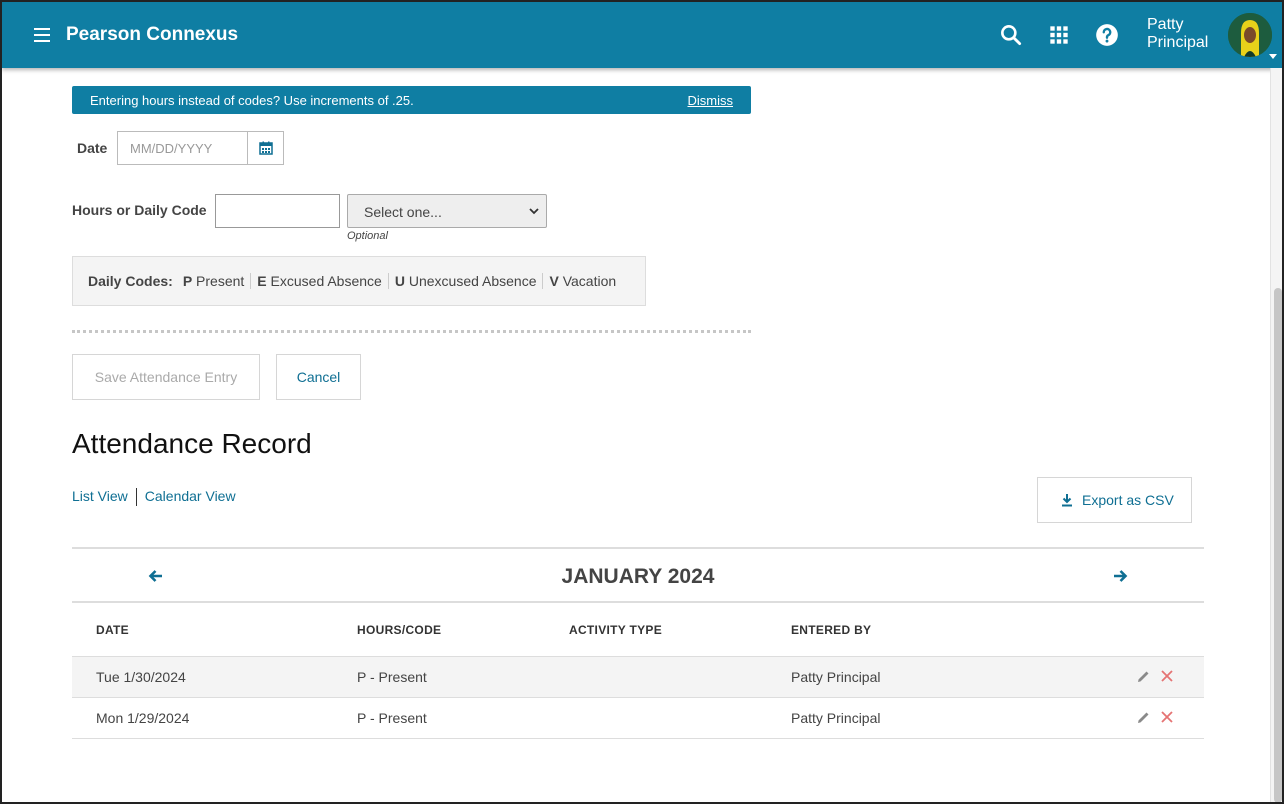 Image resolution: width=1284 pixels, height=804 pixels. What do you see at coordinates (277, 211) in the screenshot?
I see `hours-input` at bounding box center [277, 211].